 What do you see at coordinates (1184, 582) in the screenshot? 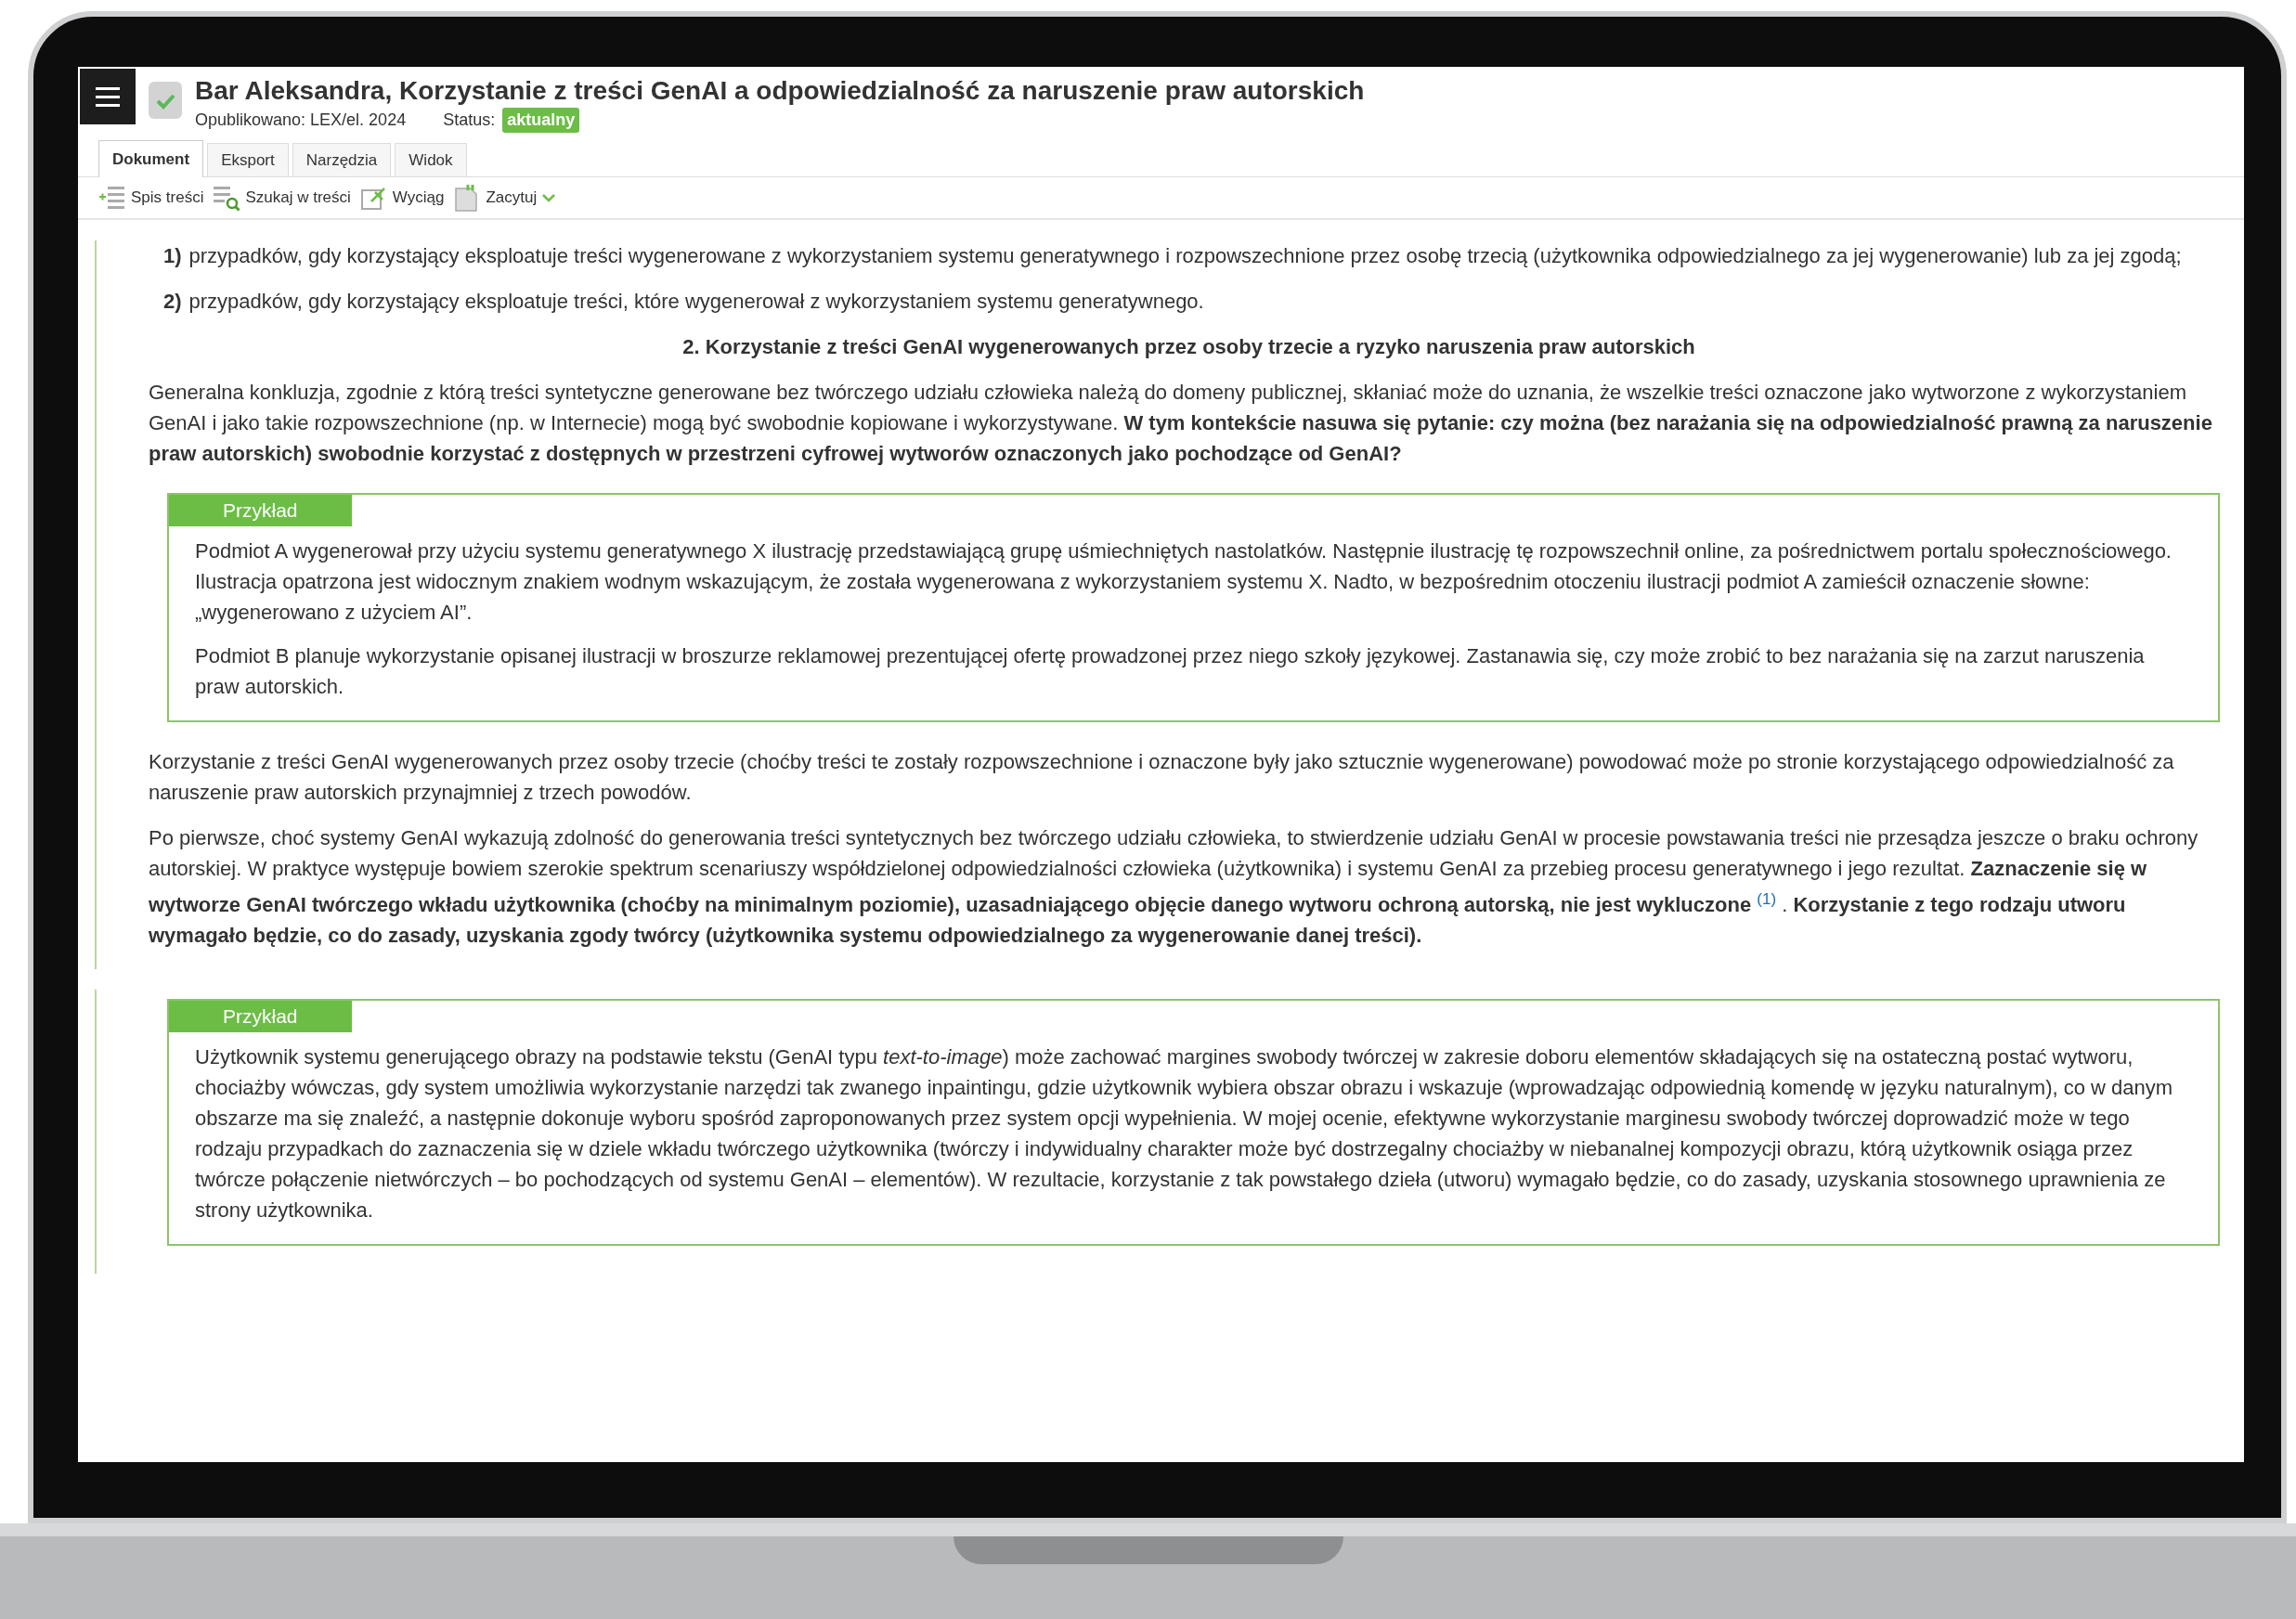
I see `example-paragraph: Podmiot A wygenerował przy użyciu systemu generatywnego X ilustrację przedstawiającą grupę uśmiechniętych nastolatków. Następnie ilustrację tę rozpowszechnił online, za pośrednictwem portalu społecznościowego. Ilustracja opatrzona jest widocznym znakiem wodnym wskazującym, że została wygenerowana z wykorzystaniem systemu X. Nadto, w bezpośrednim otoczeniu ilustracji podmiot A zamieścił oznaczenie słowne: „wygenerowano z użyciem AI”.` at bounding box center [1184, 582].